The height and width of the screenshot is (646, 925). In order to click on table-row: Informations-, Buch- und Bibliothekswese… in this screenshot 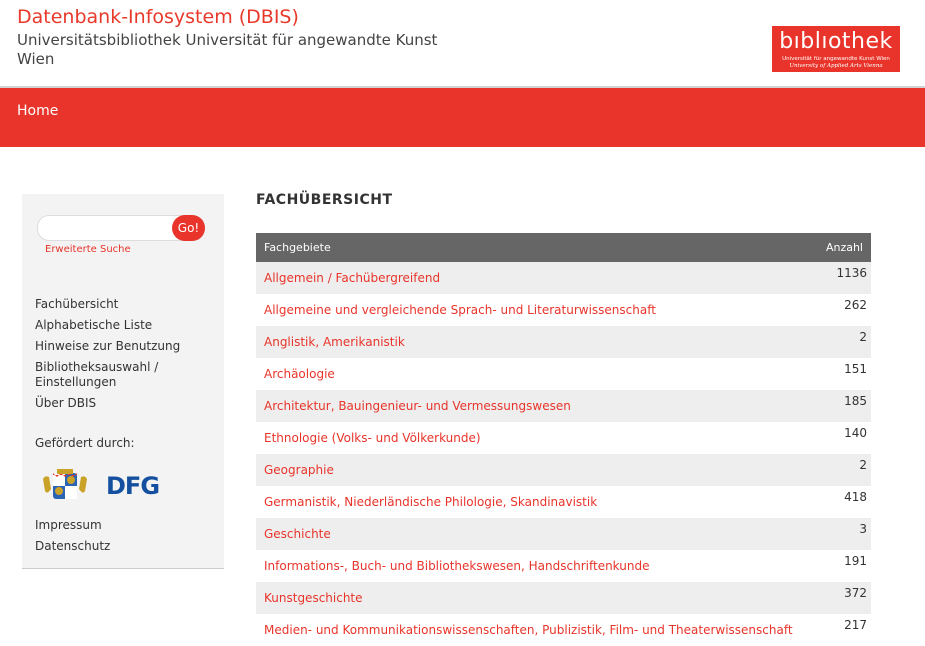, I will do `click(563, 566)`.